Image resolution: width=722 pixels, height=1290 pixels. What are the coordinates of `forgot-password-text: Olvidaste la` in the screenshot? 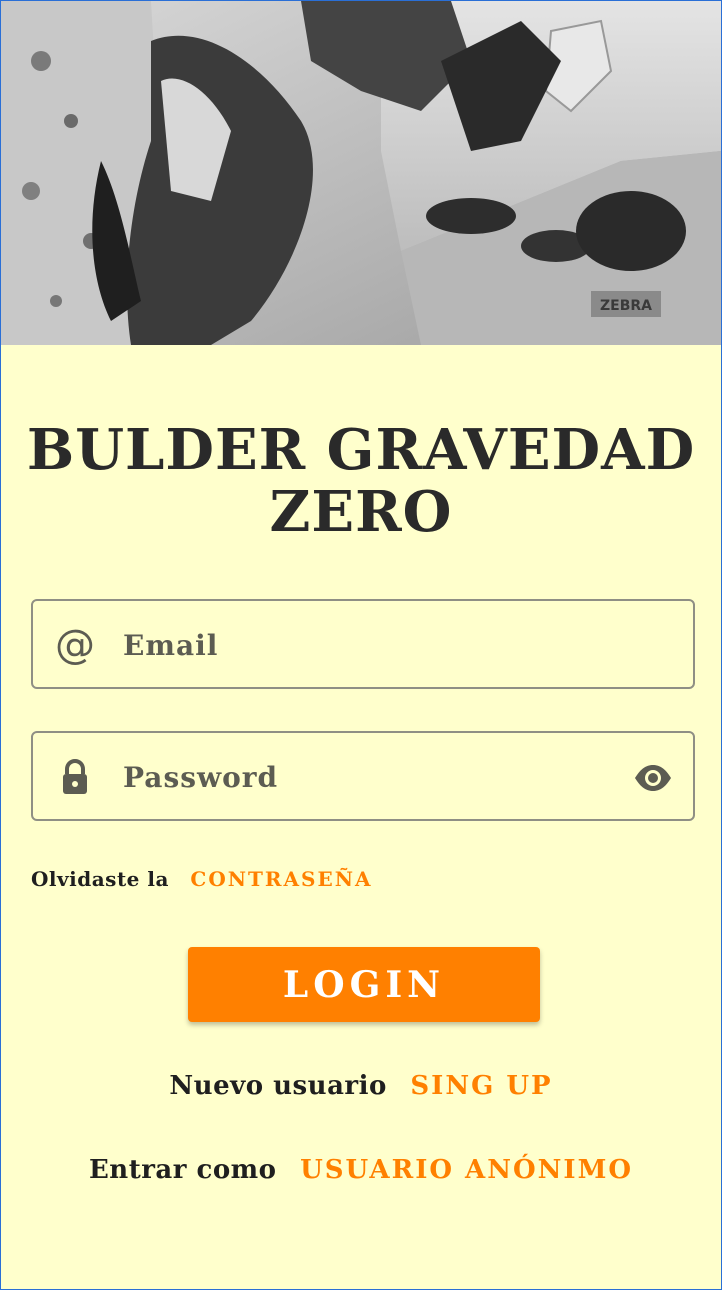 It's located at (100, 879).